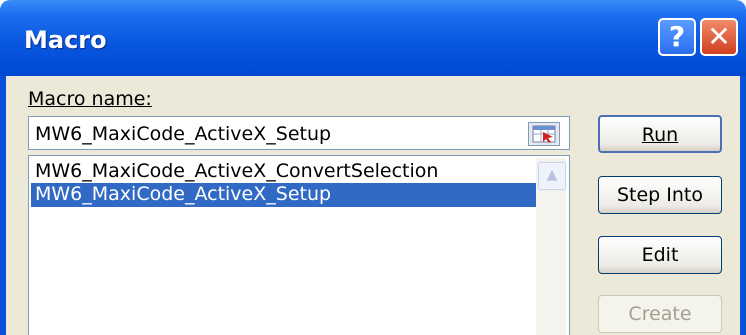 This screenshot has height=335, width=746. Describe the element at coordinates (677, 37) in the screenshot. I see `help-button: ?` at that location.